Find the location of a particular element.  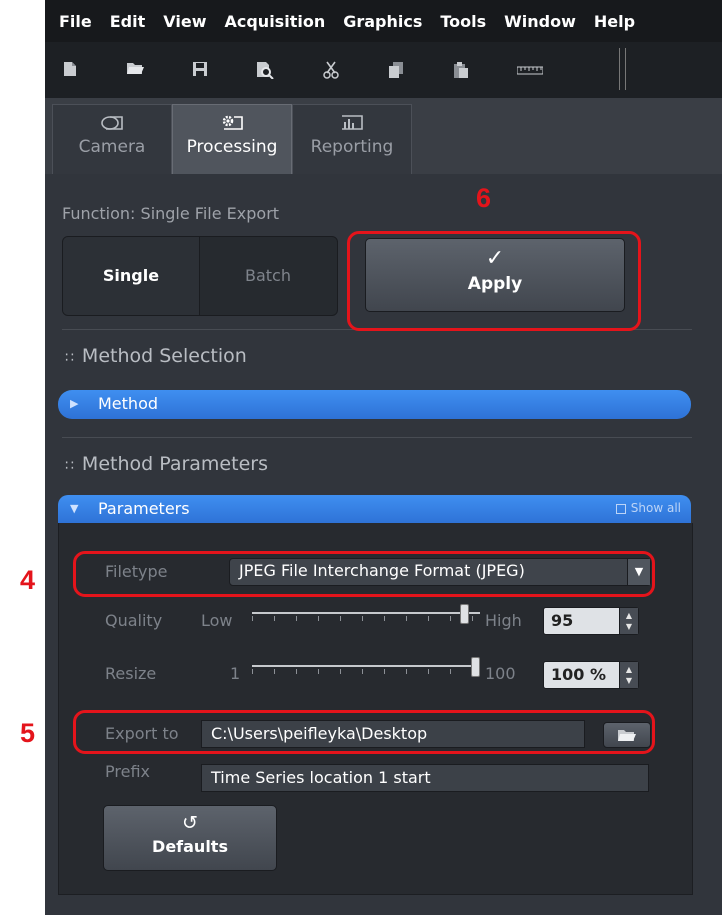

toolbar is located at coordinates (383, 70).